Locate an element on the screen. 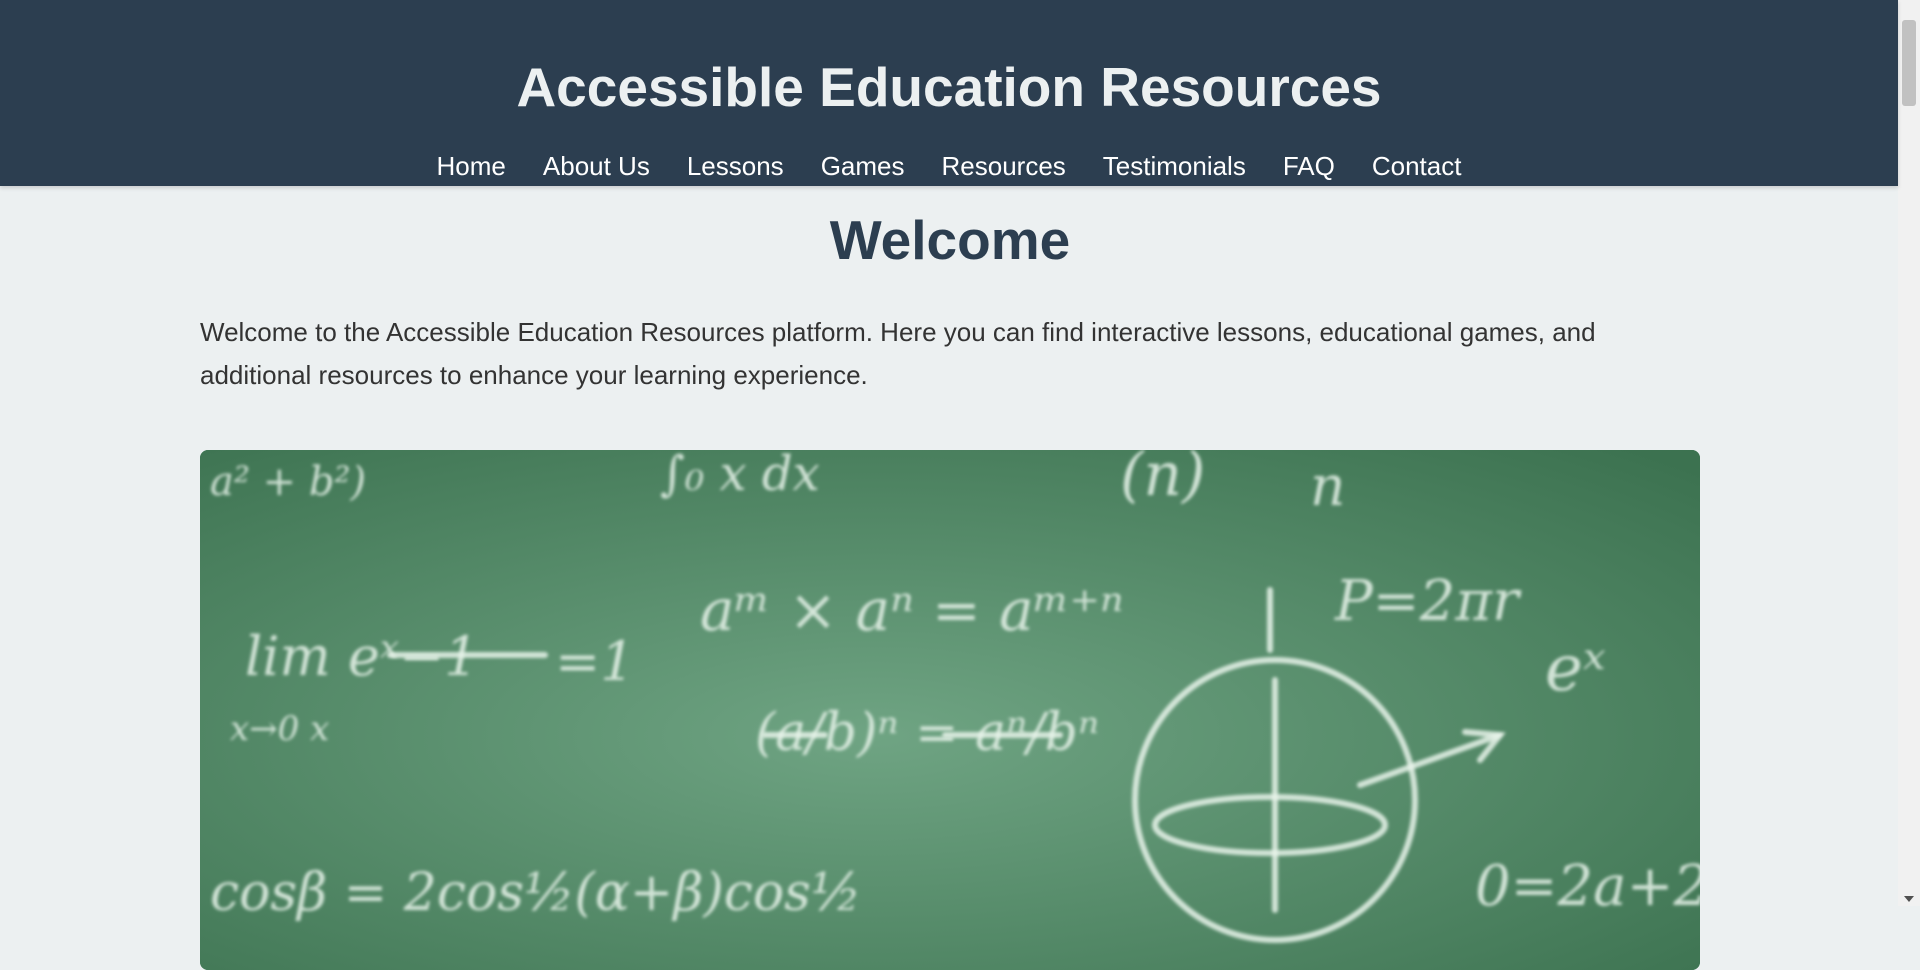  chalk-formula: =1 is located at coordinates (595, 661).